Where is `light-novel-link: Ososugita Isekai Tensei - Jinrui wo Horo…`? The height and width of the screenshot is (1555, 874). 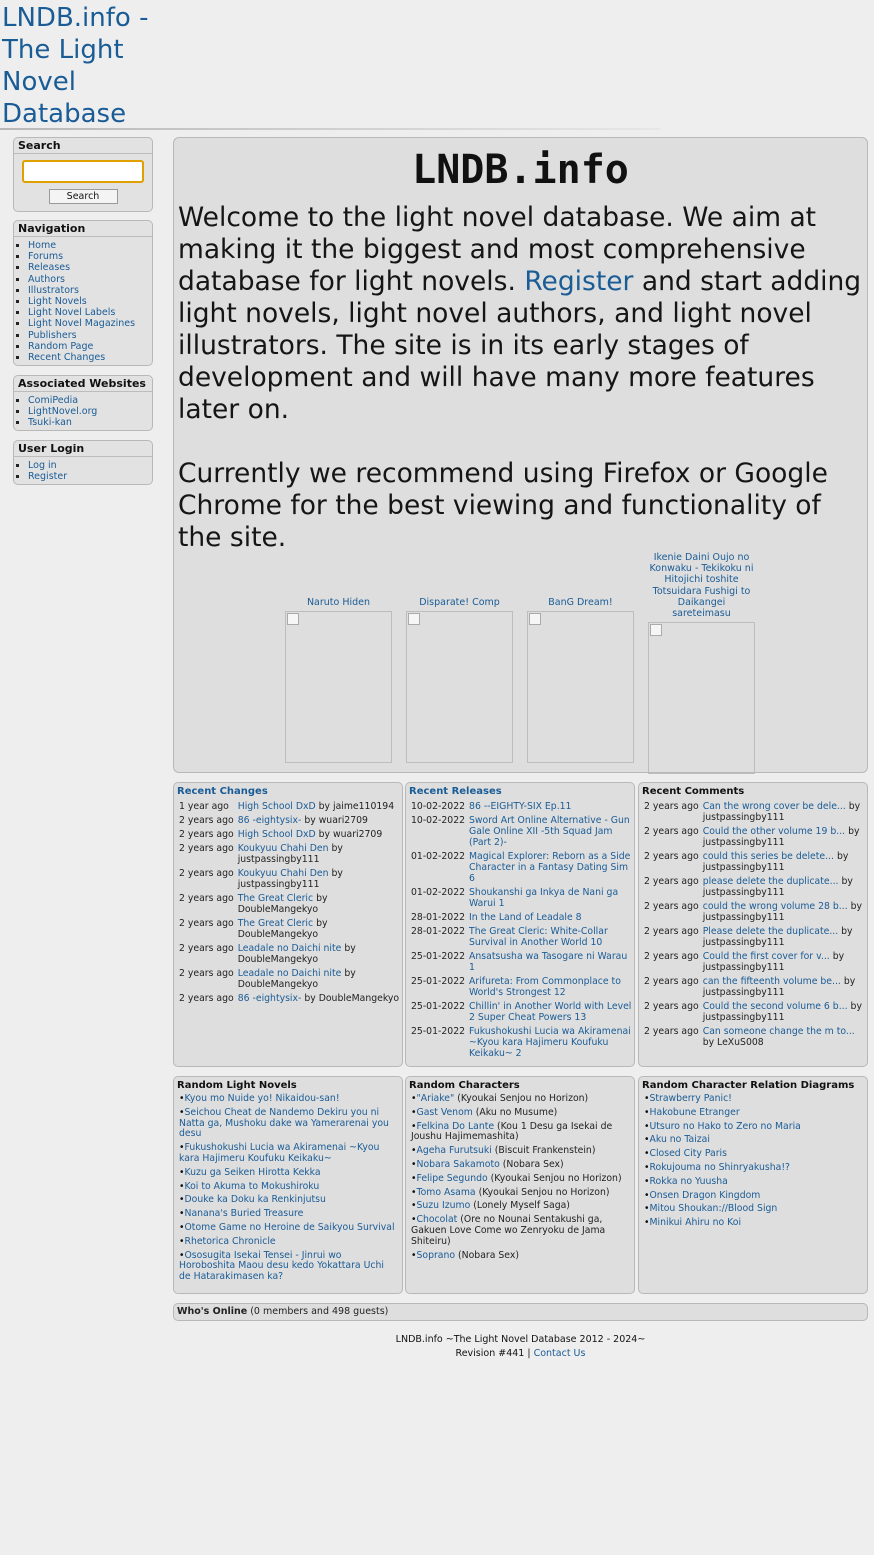 light-novel-link: Ososugita Isekai Tensei - Jinrui wo Horo… is located at coordinates (281, 1266).